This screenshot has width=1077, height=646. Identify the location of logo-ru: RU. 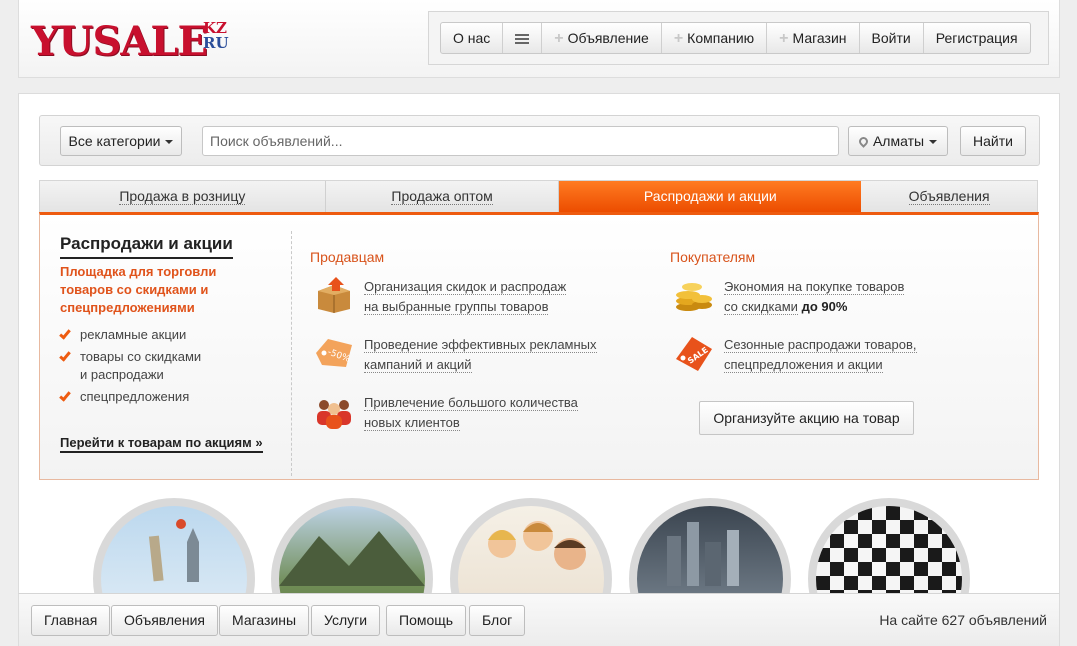
(216, 43).